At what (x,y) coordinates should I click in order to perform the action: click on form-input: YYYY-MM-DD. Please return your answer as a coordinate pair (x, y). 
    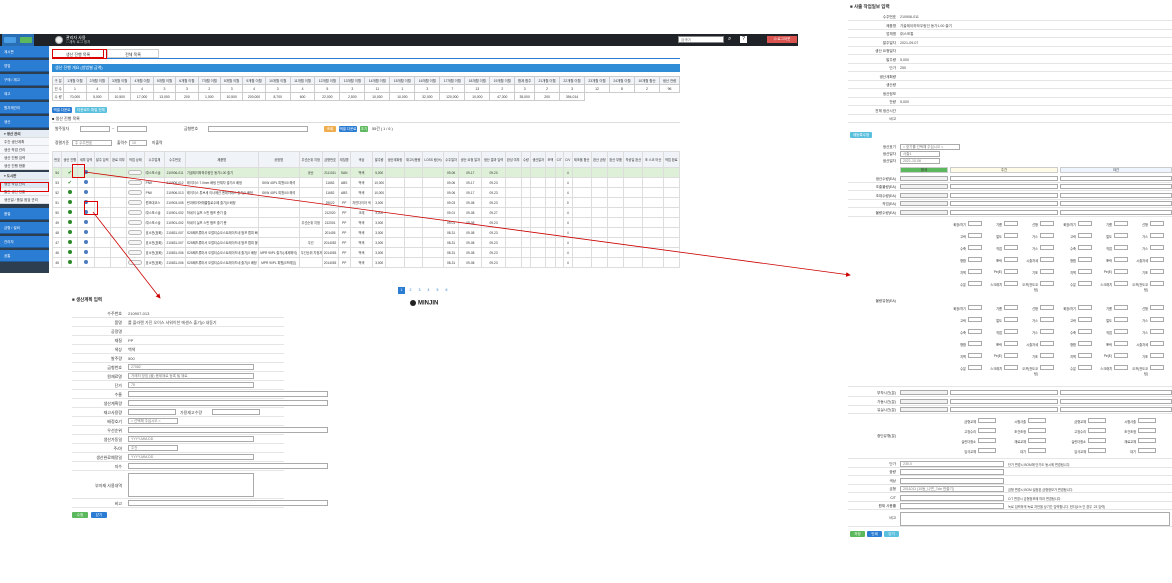
    Looking at the image, I should click on (191, 457).